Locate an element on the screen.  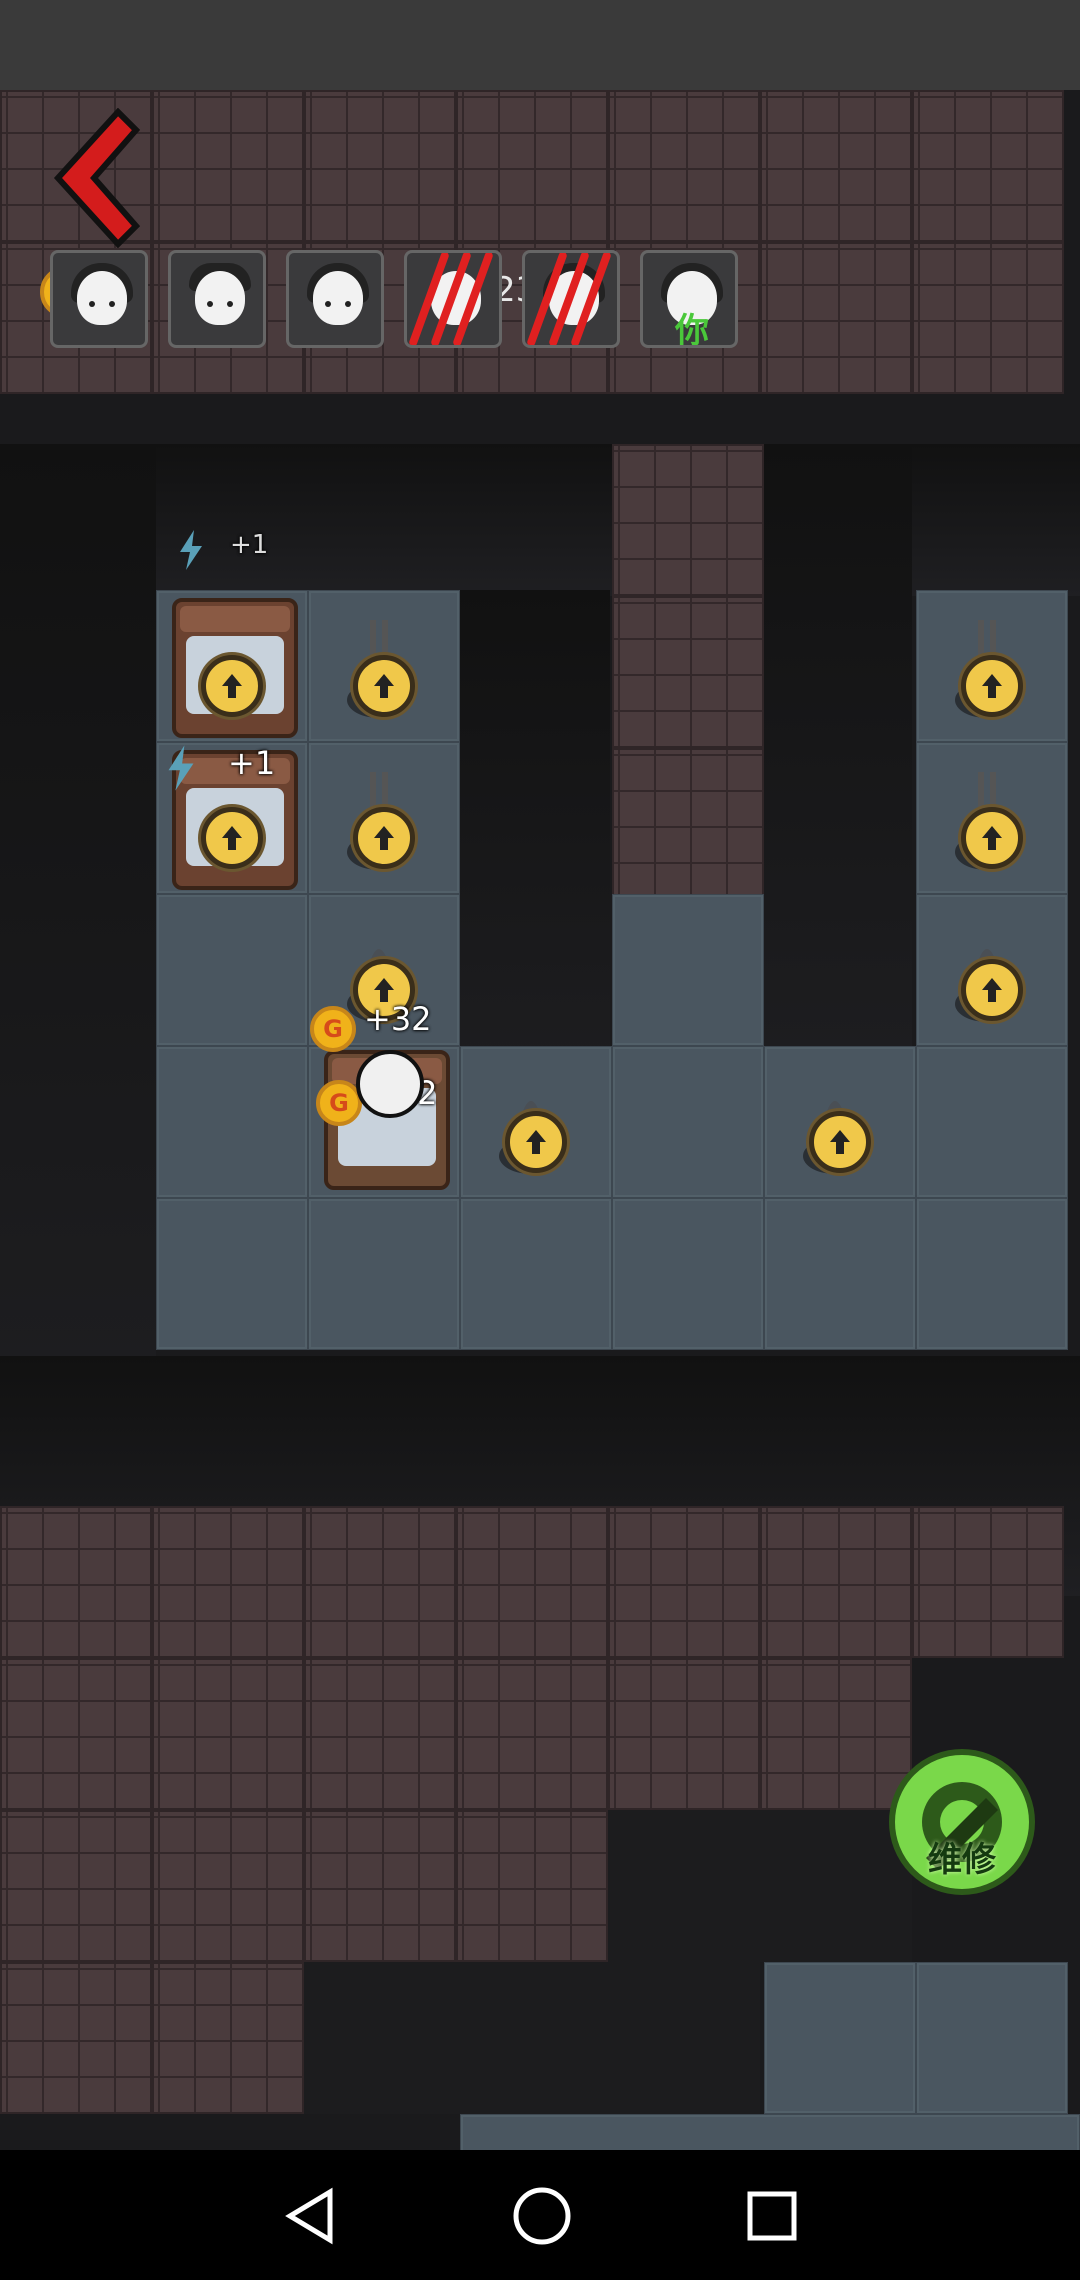
repair-button: 维修 is located at coordinates (962, 1822).